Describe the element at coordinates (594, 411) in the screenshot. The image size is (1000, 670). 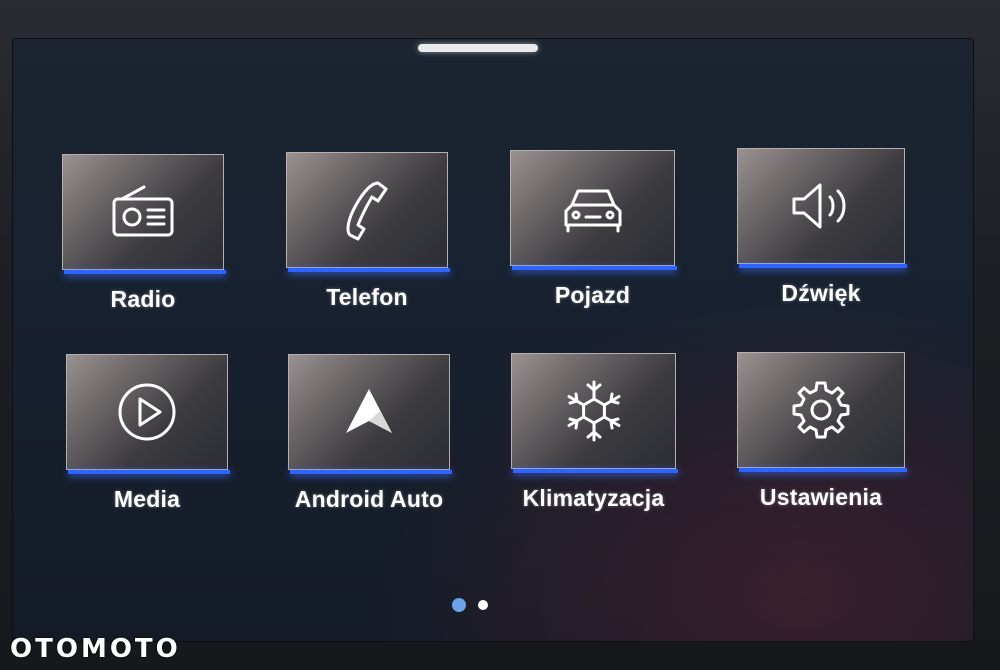
I see `snowflake-icon` at that location.